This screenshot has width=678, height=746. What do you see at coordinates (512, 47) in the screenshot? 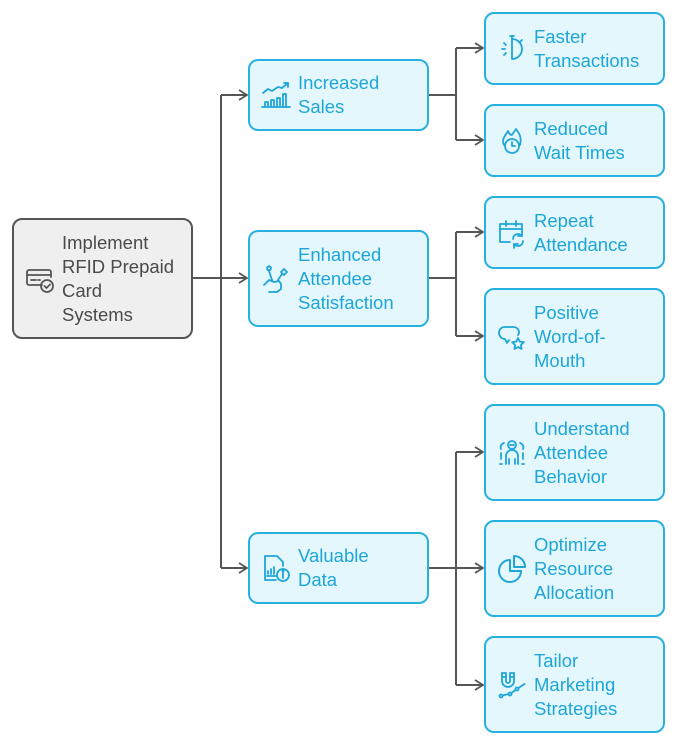
I see `stopwatch-icon` at bounding box center [512, 47].